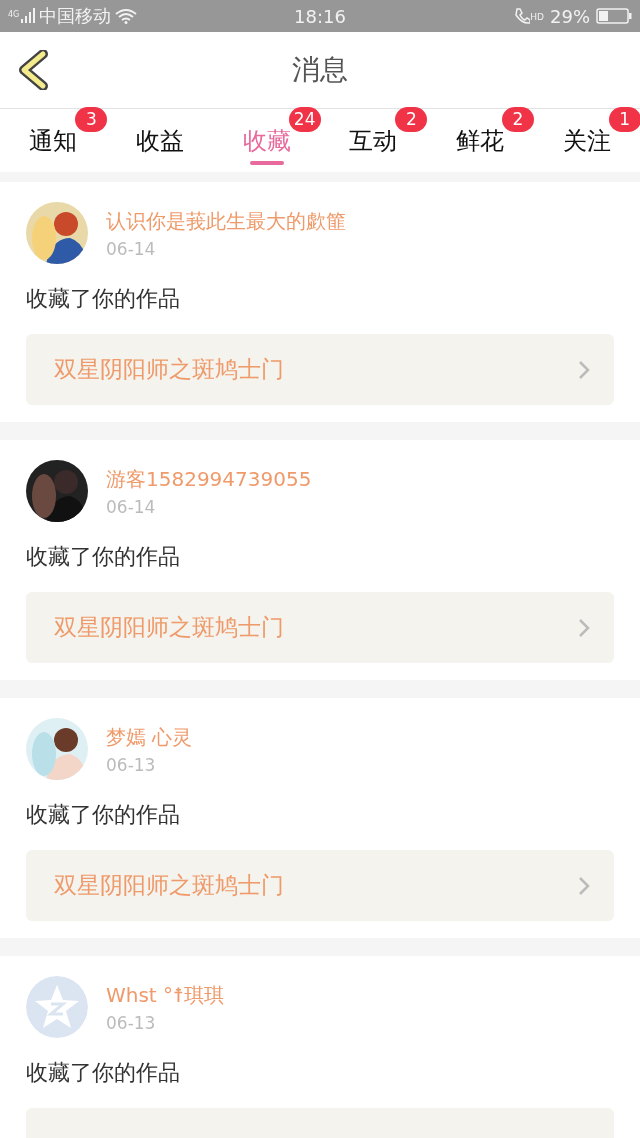 The image size is (640, 1138). I want to click on hd-label: HD, so click(537, 16).